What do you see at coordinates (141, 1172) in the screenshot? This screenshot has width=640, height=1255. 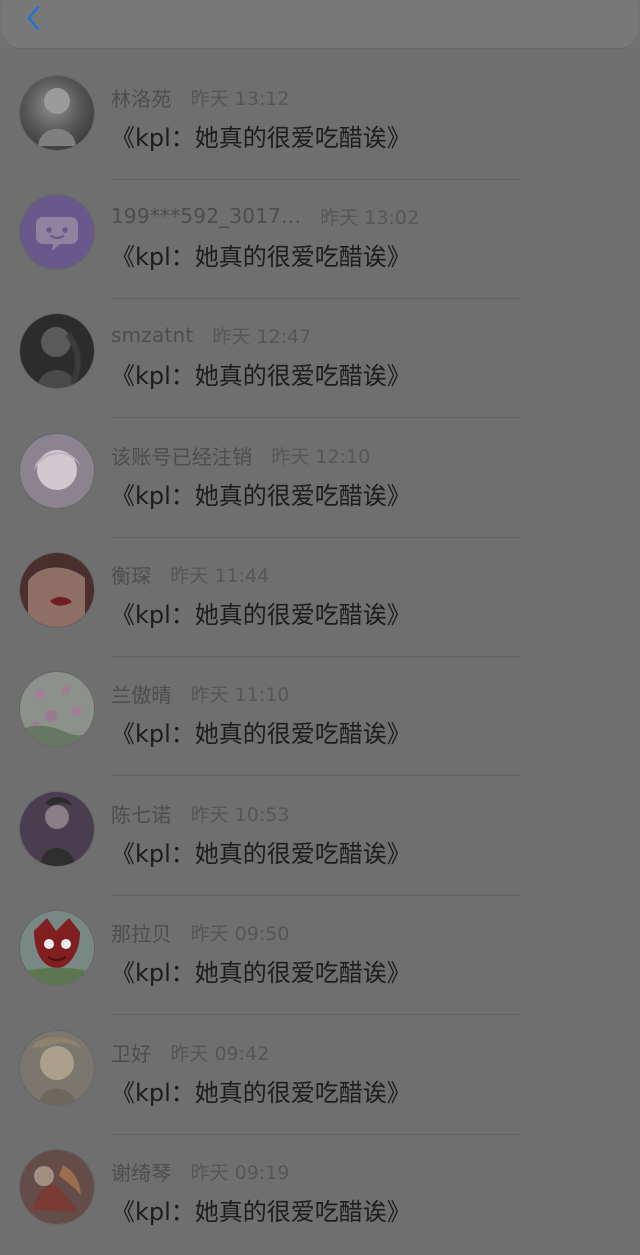 I see `user-name: 谢绮琴` at bounding box center [141, 1172].